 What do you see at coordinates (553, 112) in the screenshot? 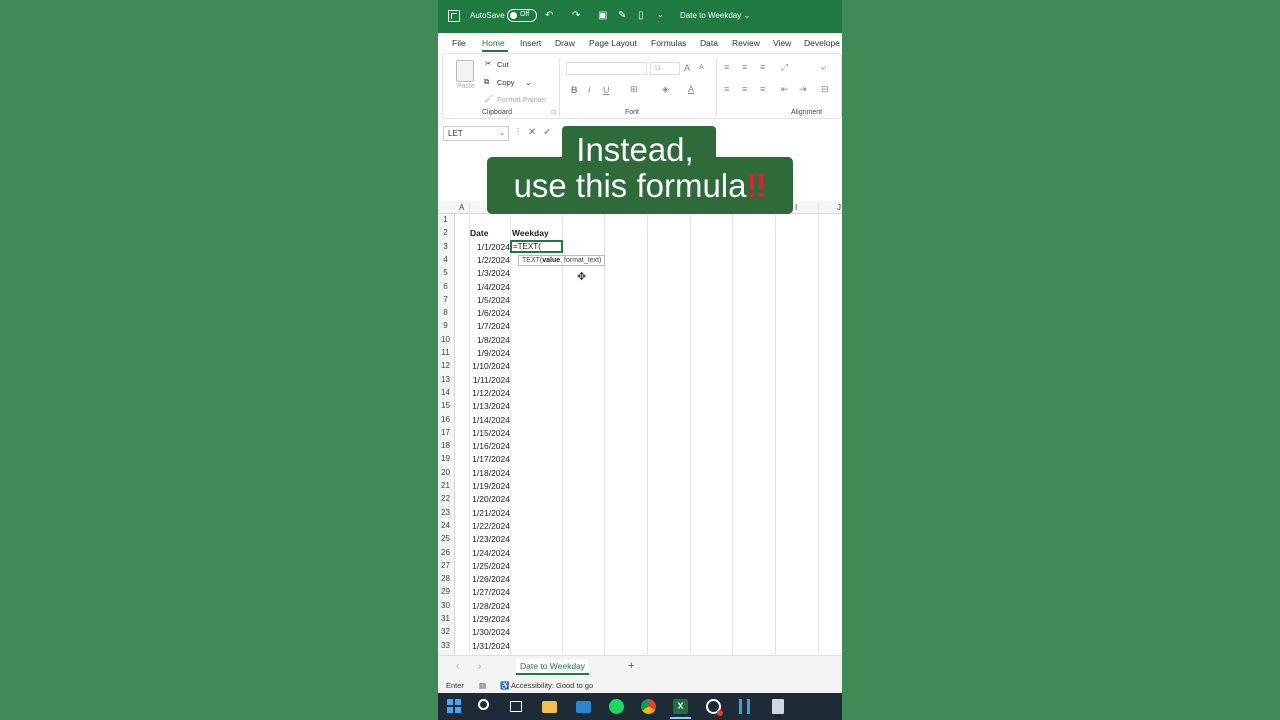
I see `clipboard-launcher-icon: ⊡` at bounding box center [553, 112].